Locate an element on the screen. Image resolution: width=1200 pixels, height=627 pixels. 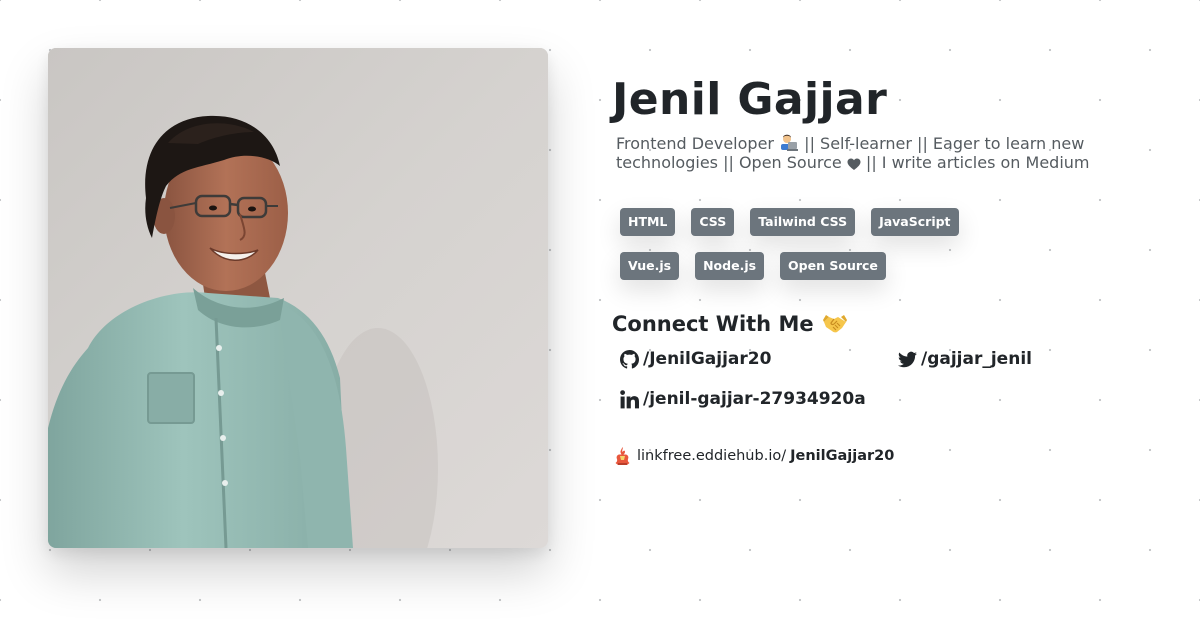
twitter-link: /gajjar_jenil is located at coordinates (1028, 359).